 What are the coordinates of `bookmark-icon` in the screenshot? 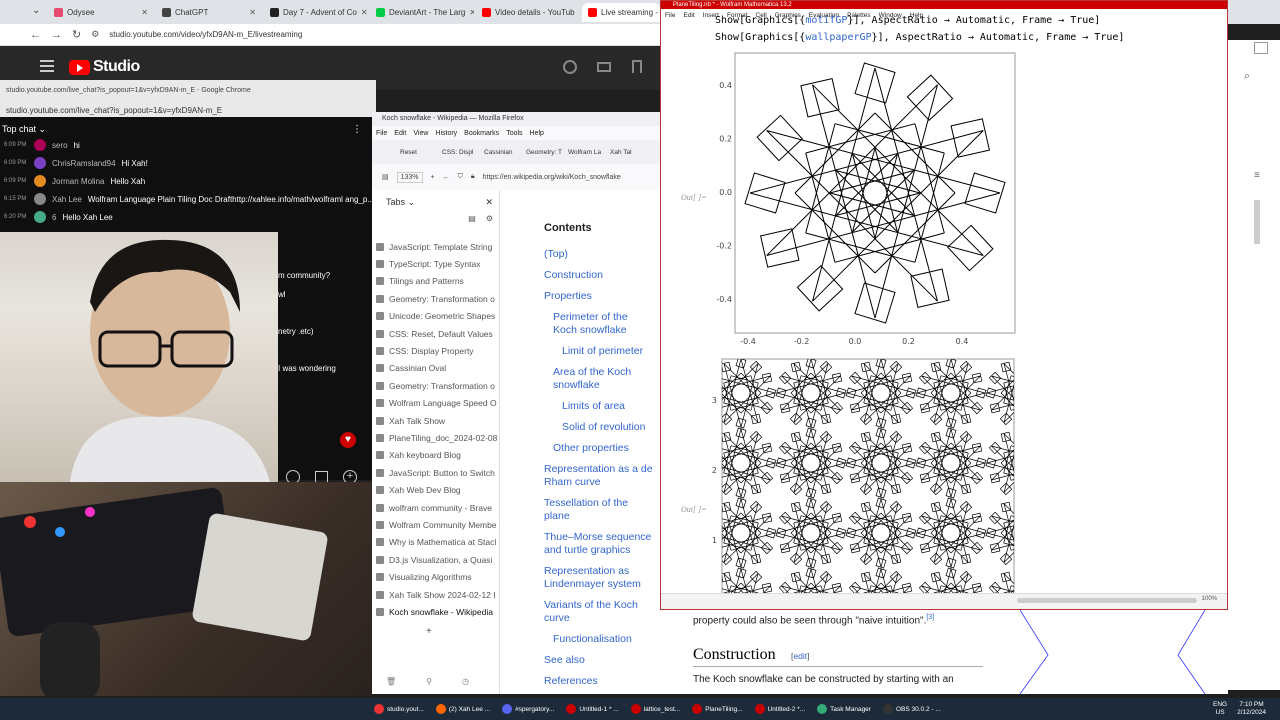 It's located at (637, 66).